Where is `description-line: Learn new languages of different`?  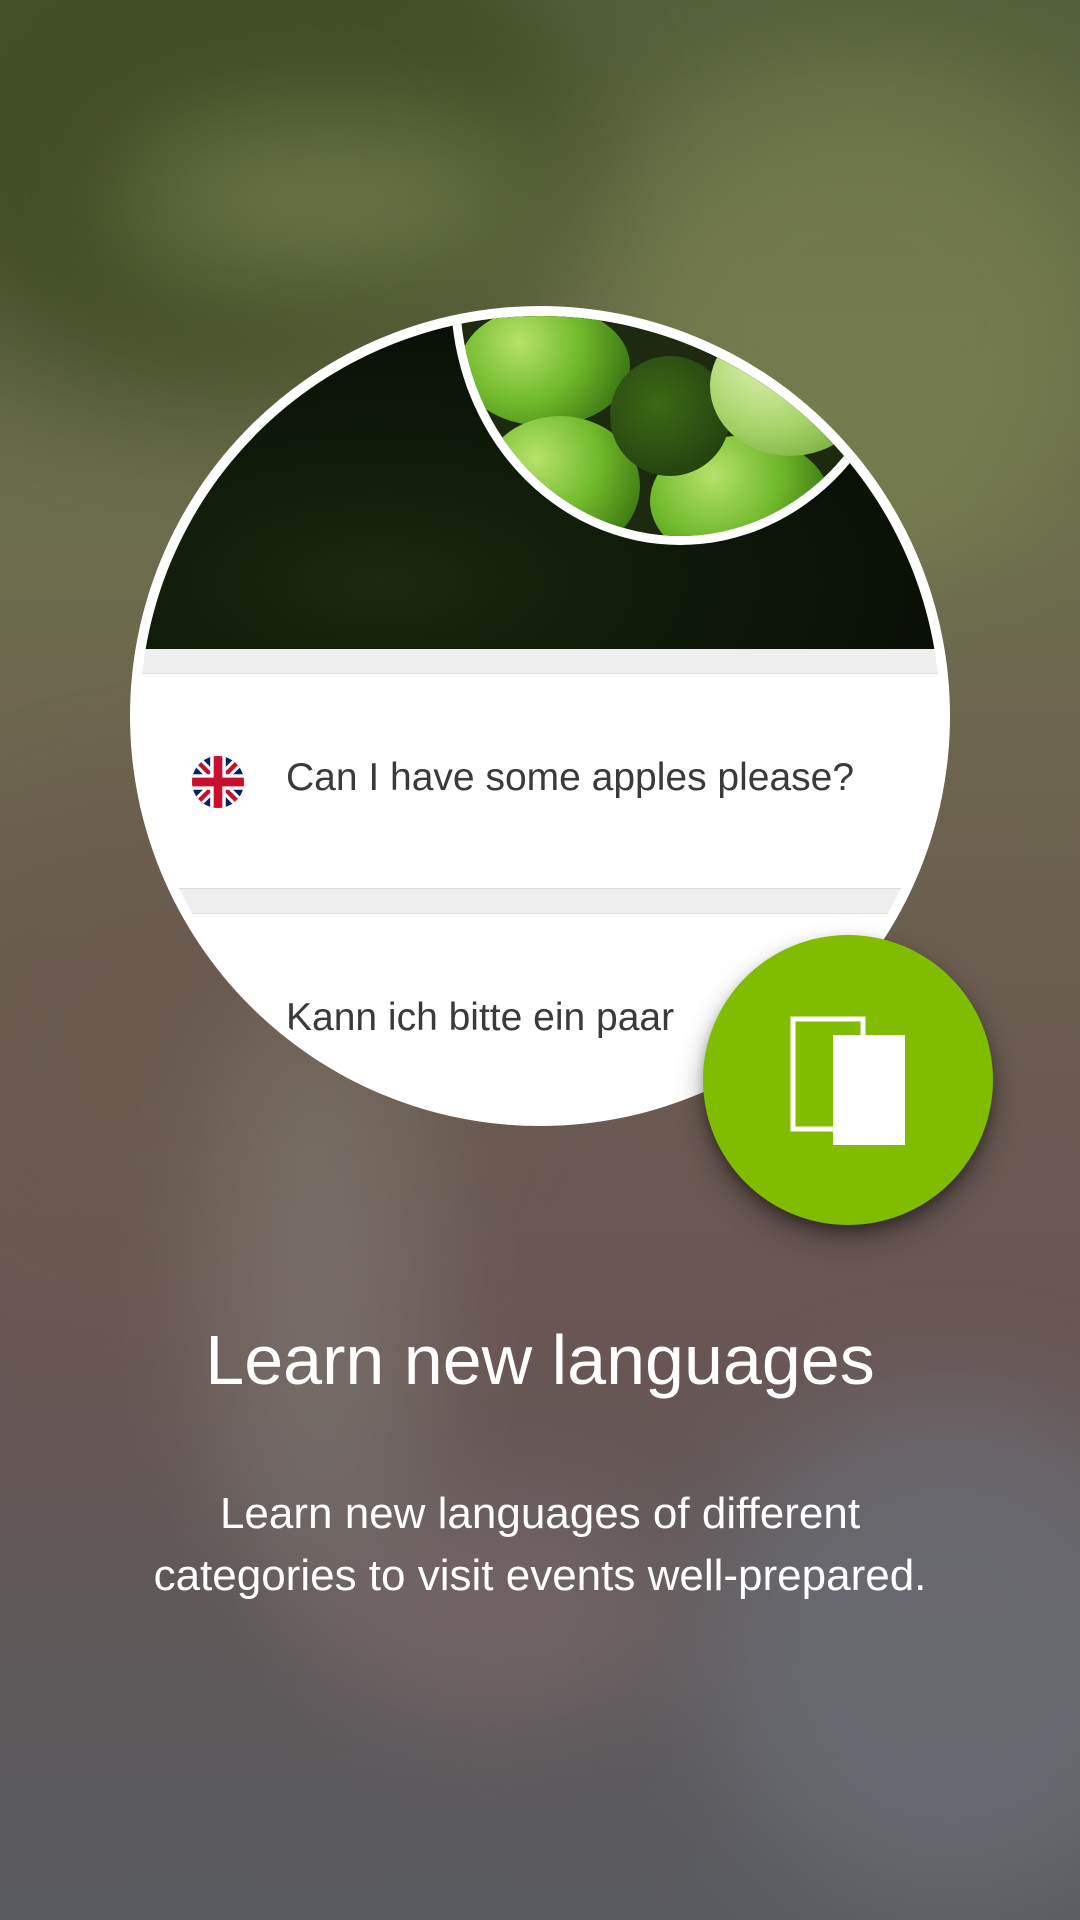 description-line: Learn new languages of different is located at coordinates (540, 1513).